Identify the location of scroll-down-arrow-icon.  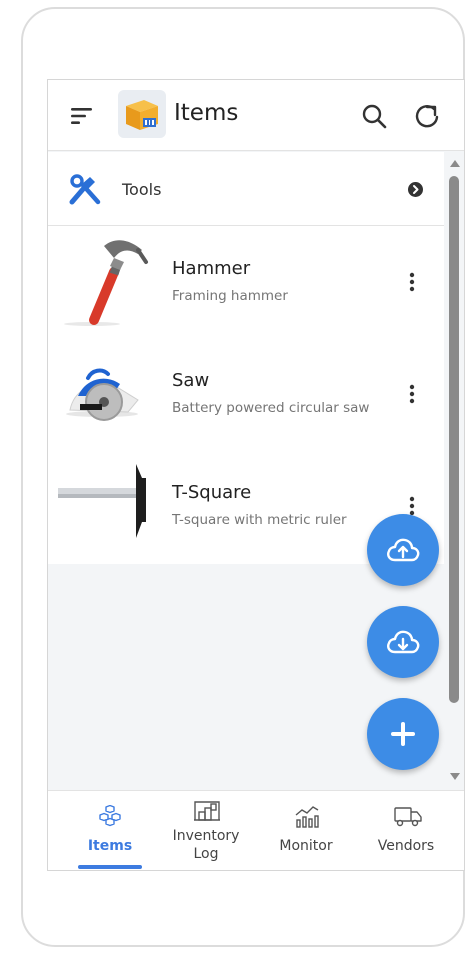
(455, 776).